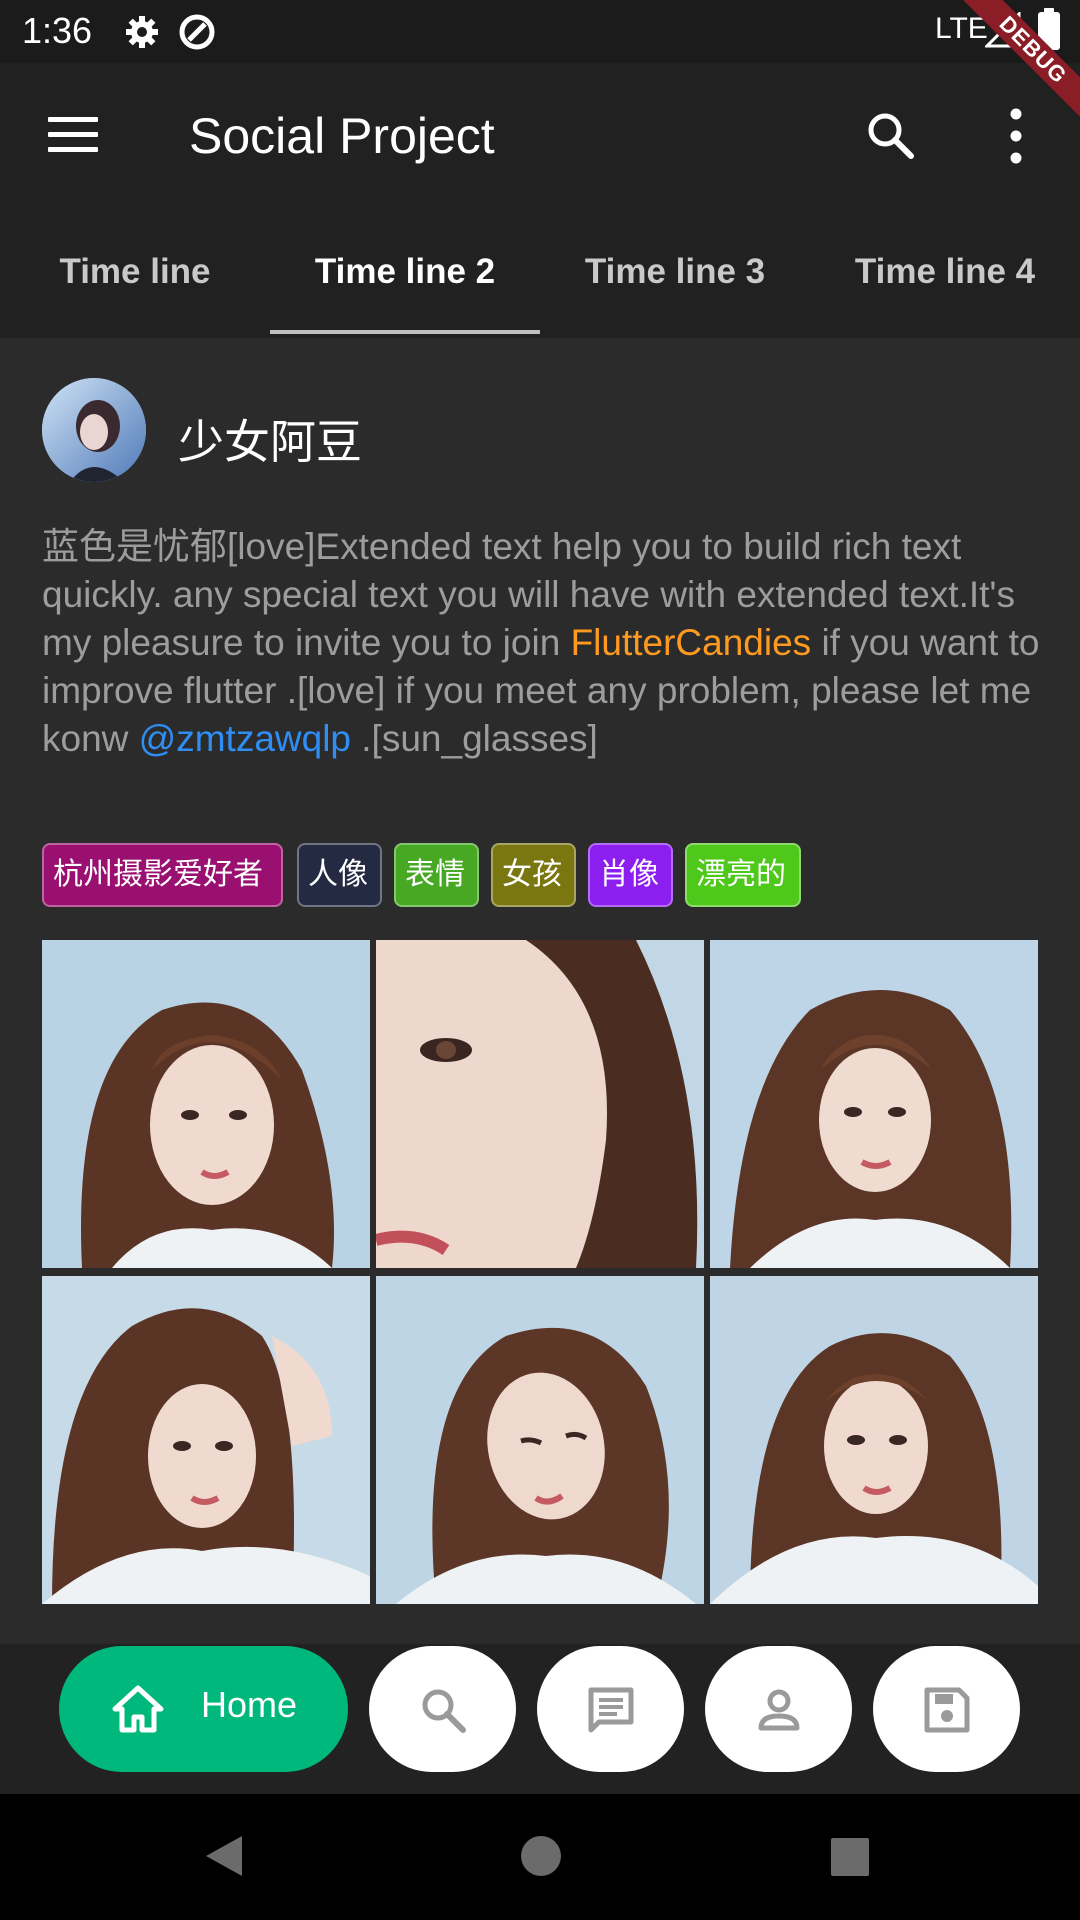 This screenshot has width=1080, height=1920. I want to click on tab-indicator, so click(405, 332).